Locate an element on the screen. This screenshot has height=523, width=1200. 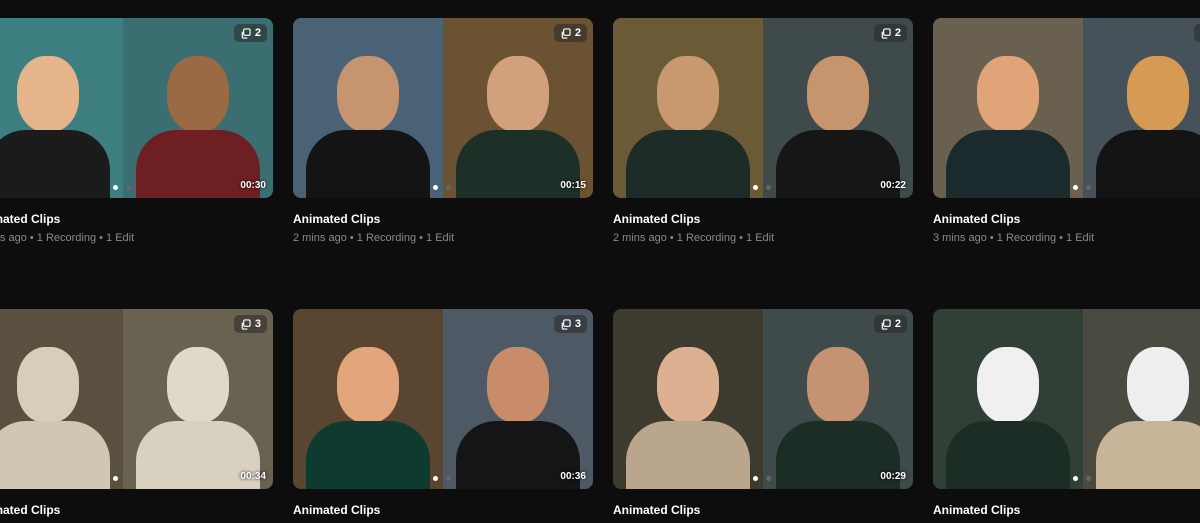
clip-card: 3 00:36 Animated Clips is located at coordinates (443, 416).